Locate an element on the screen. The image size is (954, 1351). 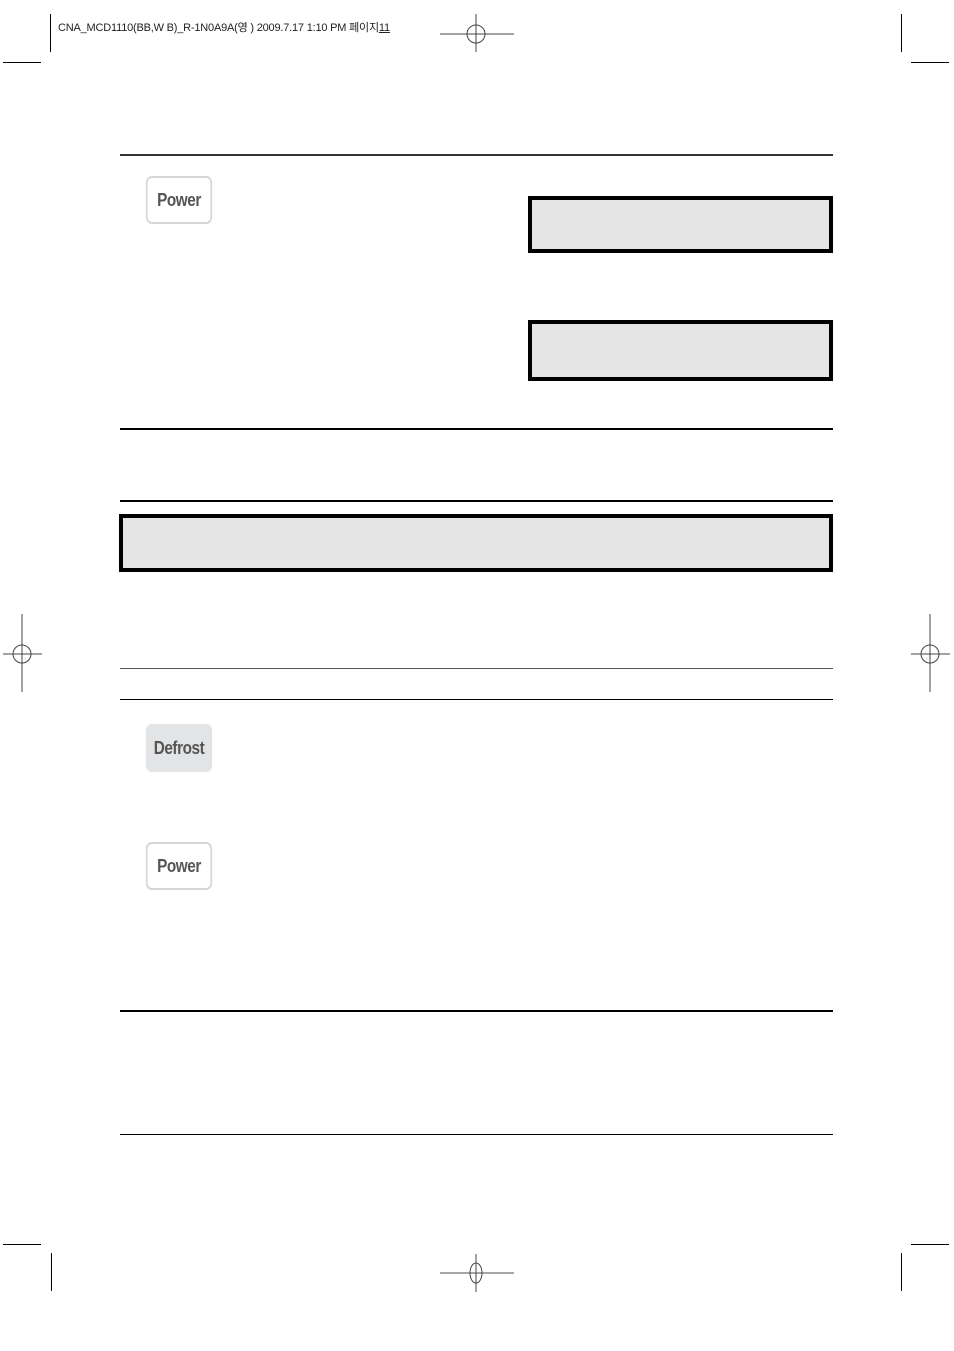
display-box-wide is located at coordinates (476, 543).